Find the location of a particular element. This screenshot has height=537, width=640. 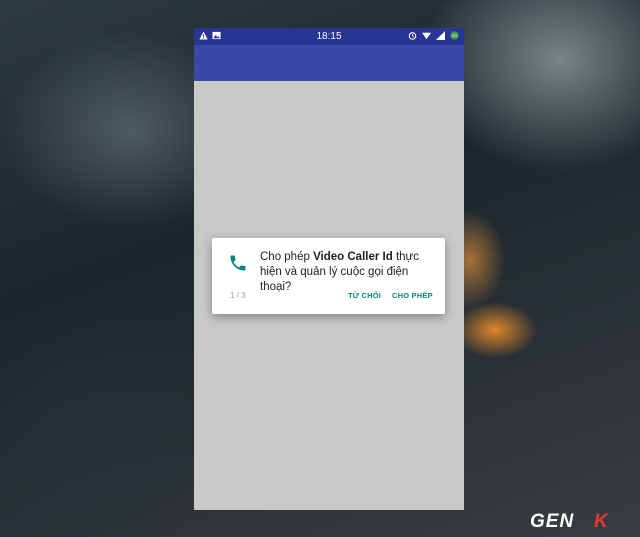

deny-button: TỪ CHỐI is located at coordinates (364, 295).